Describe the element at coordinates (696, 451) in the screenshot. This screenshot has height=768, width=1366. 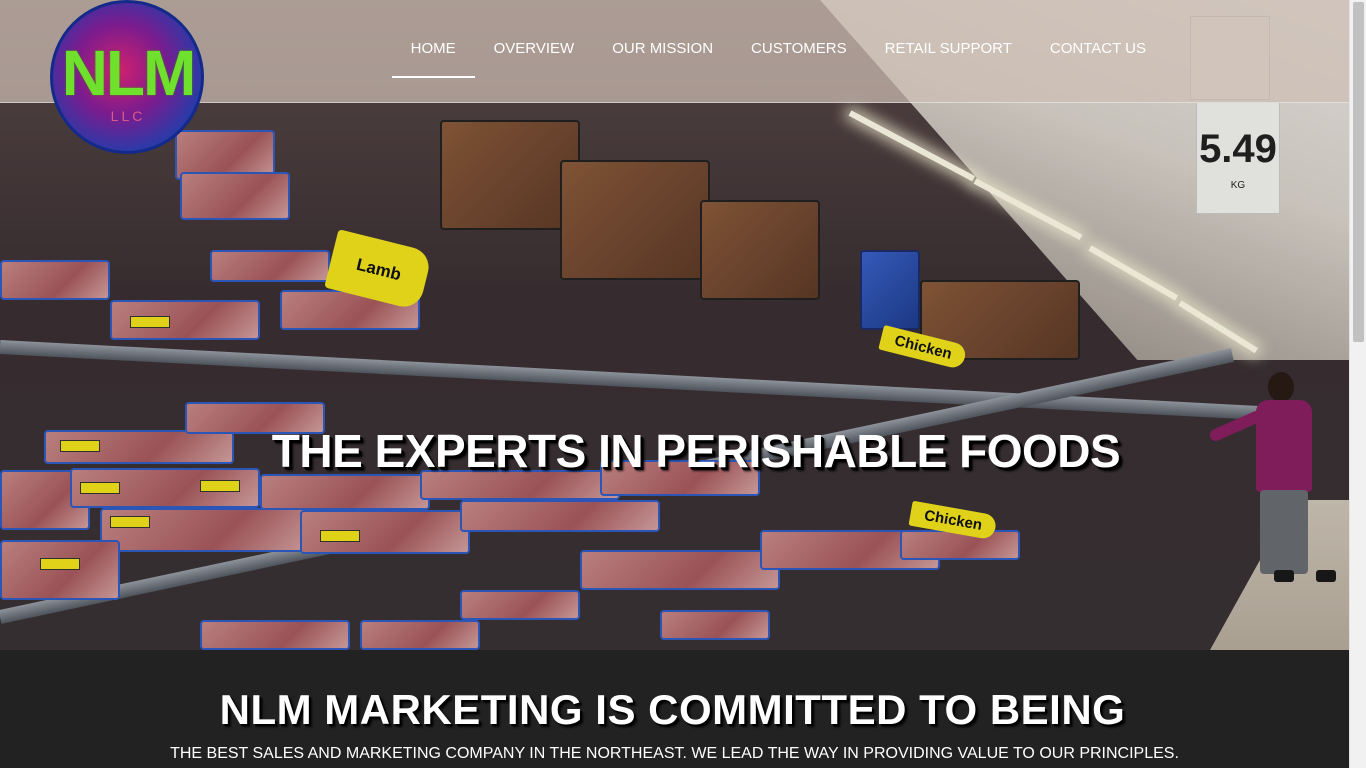
I see `hero-headline: THE EXPERTS IN PERISHABLE FOODS` at that location.